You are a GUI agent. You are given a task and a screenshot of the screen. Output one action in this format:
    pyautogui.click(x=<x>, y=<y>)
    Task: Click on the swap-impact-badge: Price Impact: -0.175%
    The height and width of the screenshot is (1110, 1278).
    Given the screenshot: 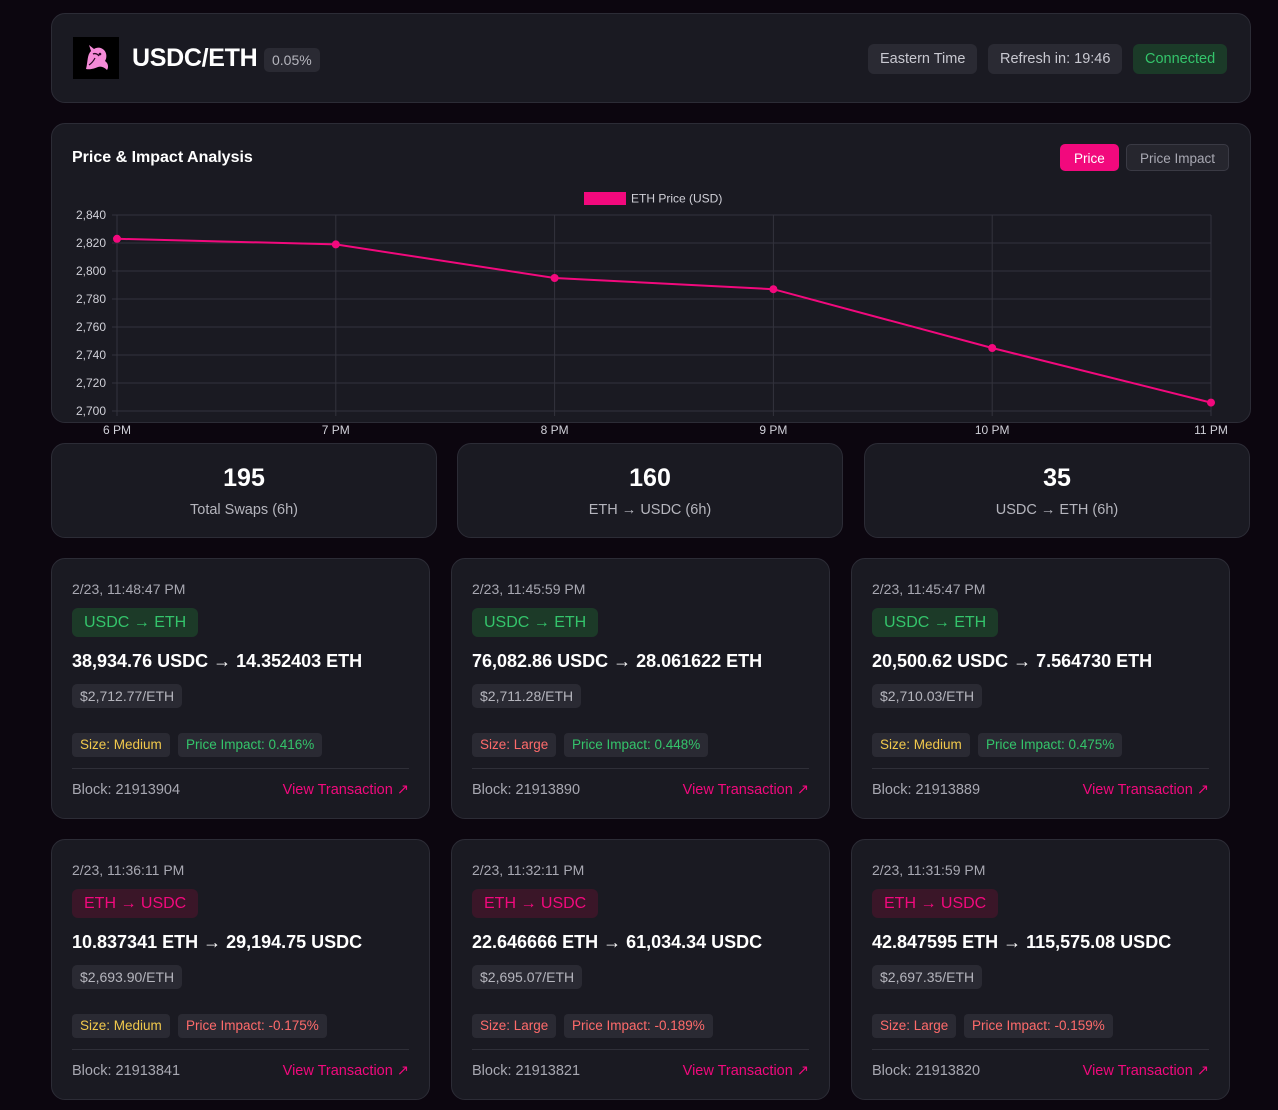 What is the action you would take?
    pyautogui.click(x=252, y=1026)
    